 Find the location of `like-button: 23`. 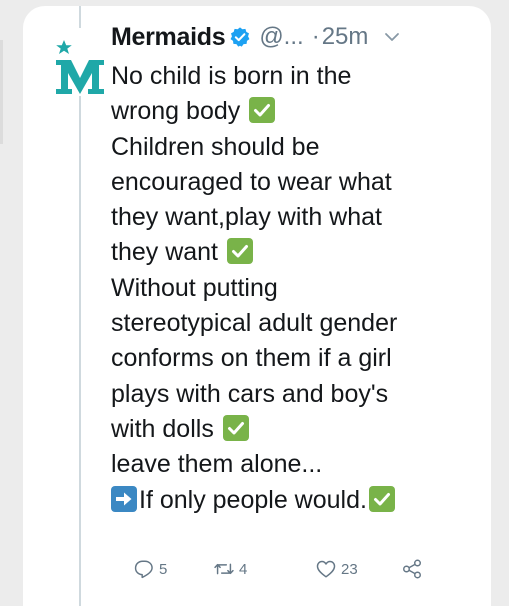

like-button: 23 is located at coordinates (336, 569).